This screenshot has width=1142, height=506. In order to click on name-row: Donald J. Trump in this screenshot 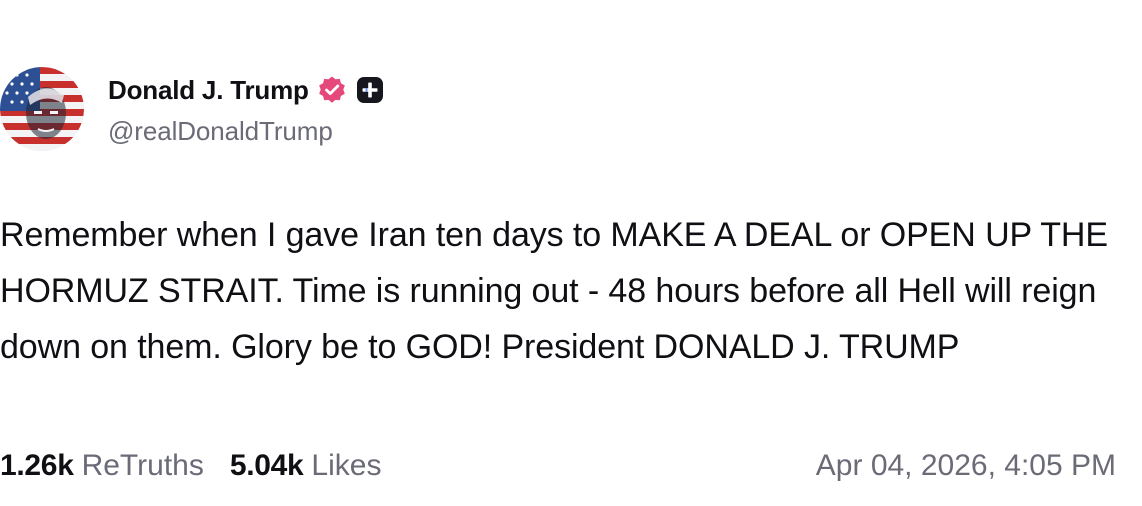, I will do `click(246, 90)`.